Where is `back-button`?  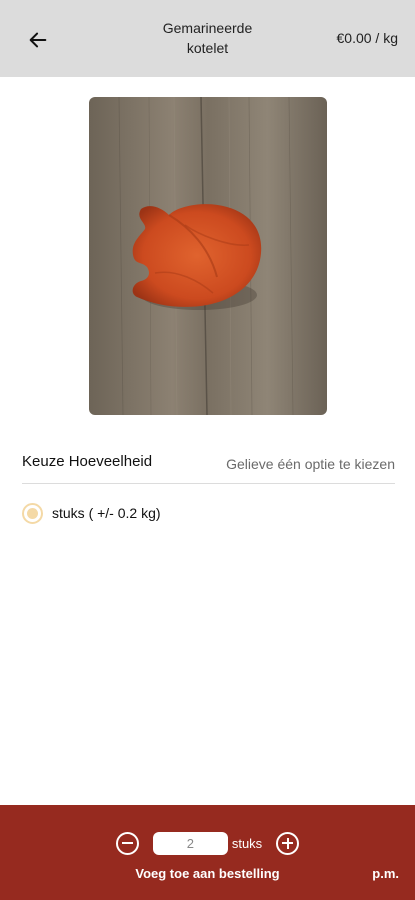
back-button is located at coordinates (38, 40).